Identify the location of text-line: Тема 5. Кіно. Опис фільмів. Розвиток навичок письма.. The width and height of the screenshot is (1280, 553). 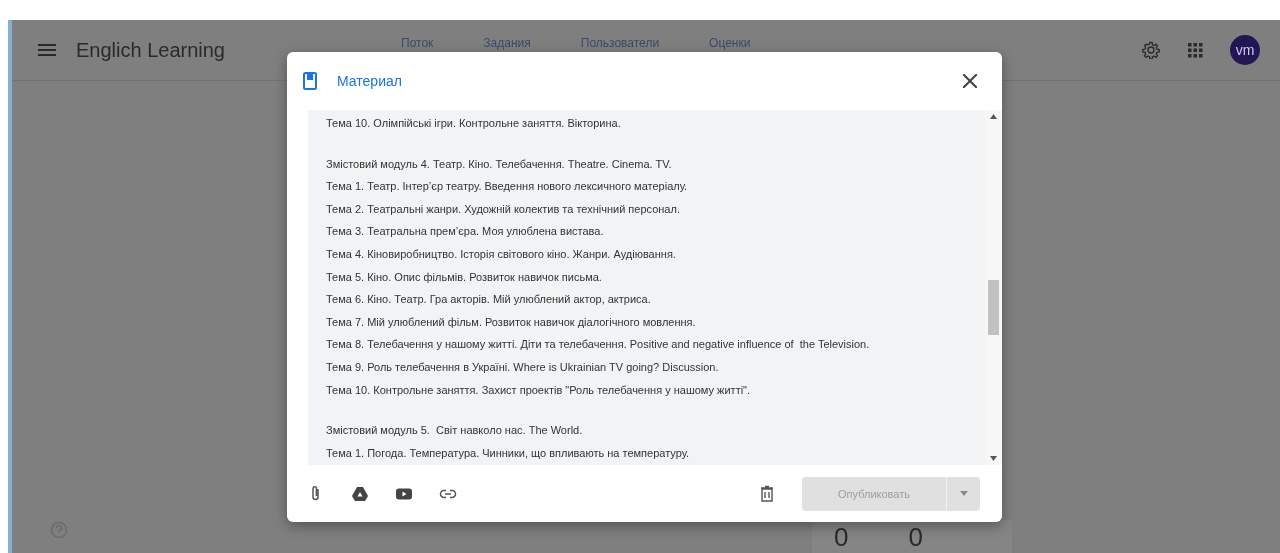
(464, 277).